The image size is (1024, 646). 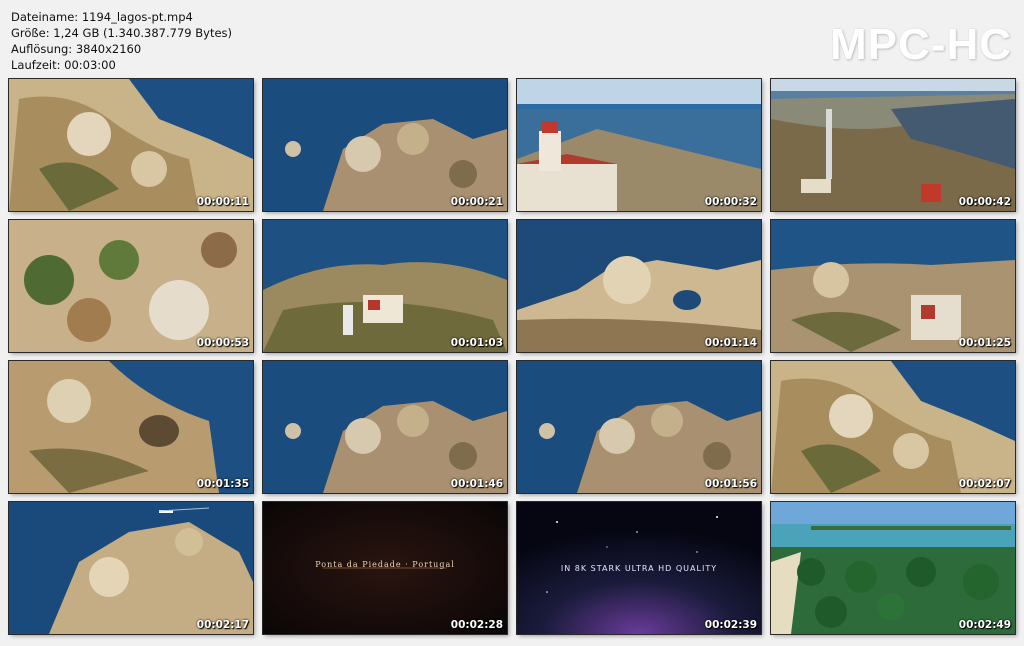 I want to click on timestamp-label: 00:00:21, so click(x=476, y=202).